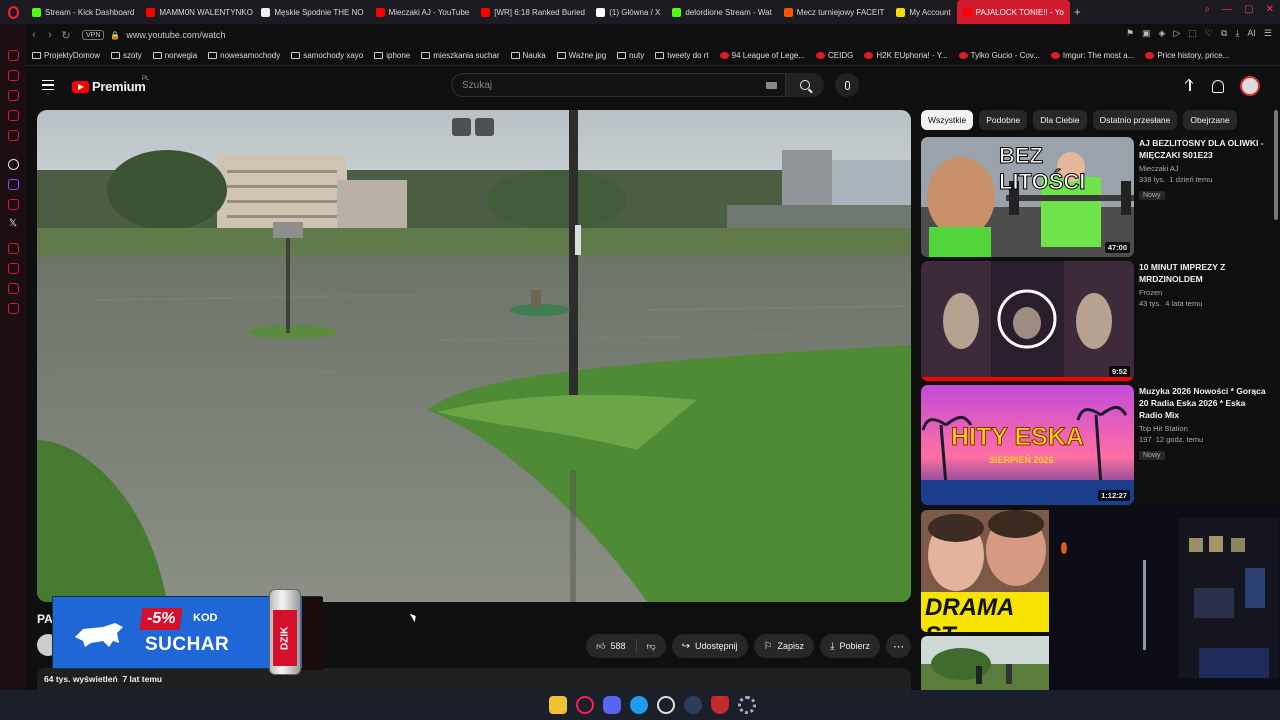  Describe the element at coordinates (834, 55) in the screenshot. I see `bookmark-item: CEIDG` at that location.